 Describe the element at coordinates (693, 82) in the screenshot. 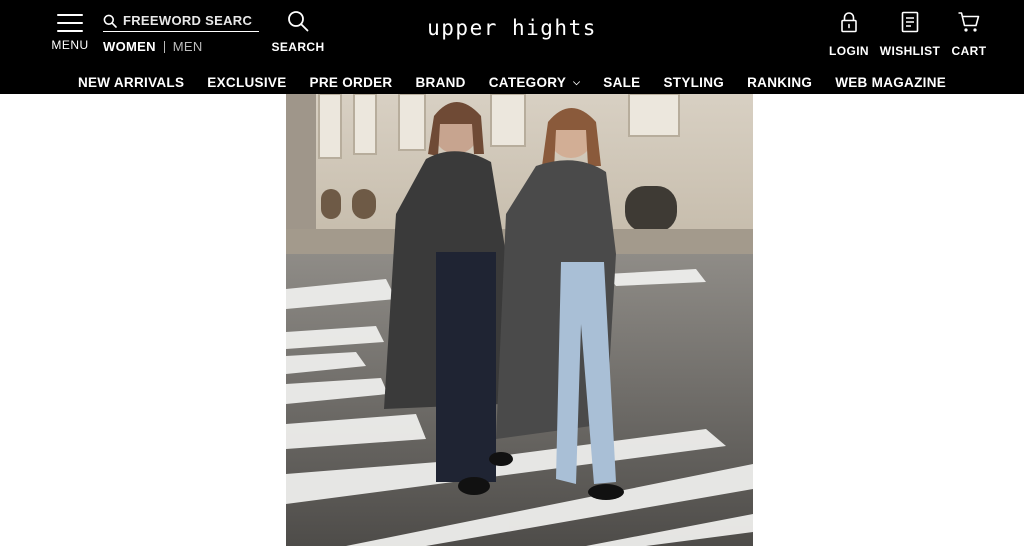

I see `nav-styling: STYLING` at that location.